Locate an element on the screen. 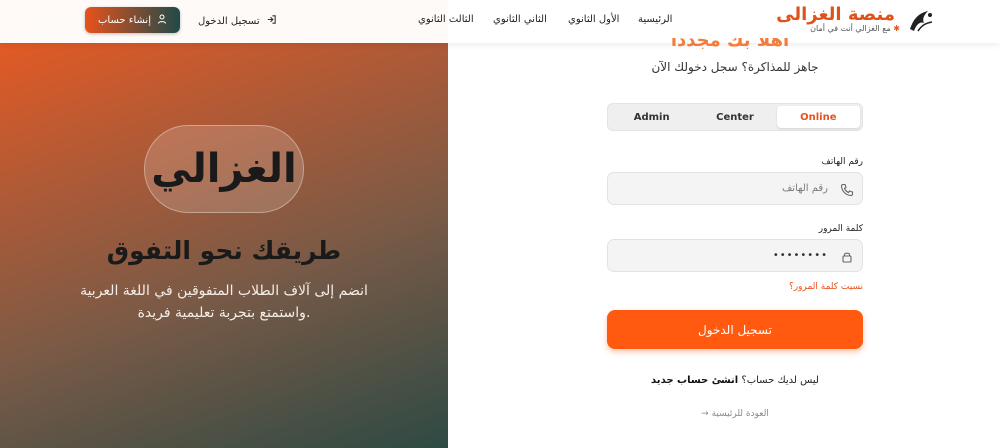 The width and height of the screenshot is (1000, 448). nav-link-second-secondary: الثاني الثانوي is located at coordinates (520, 19).